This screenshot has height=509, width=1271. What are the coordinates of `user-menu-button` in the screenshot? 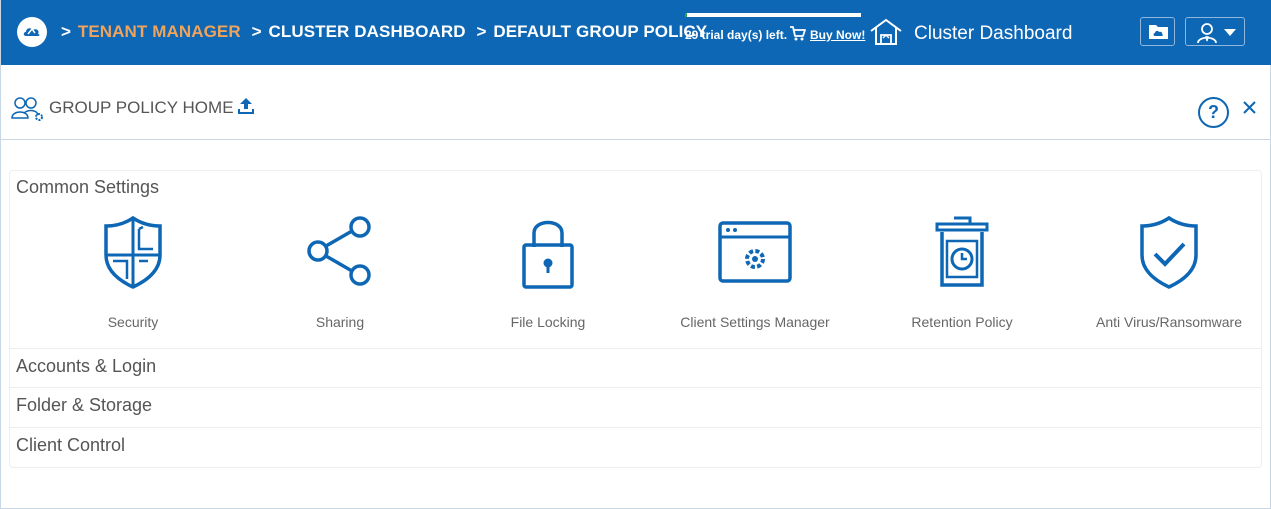 It's located at (1215, 31).